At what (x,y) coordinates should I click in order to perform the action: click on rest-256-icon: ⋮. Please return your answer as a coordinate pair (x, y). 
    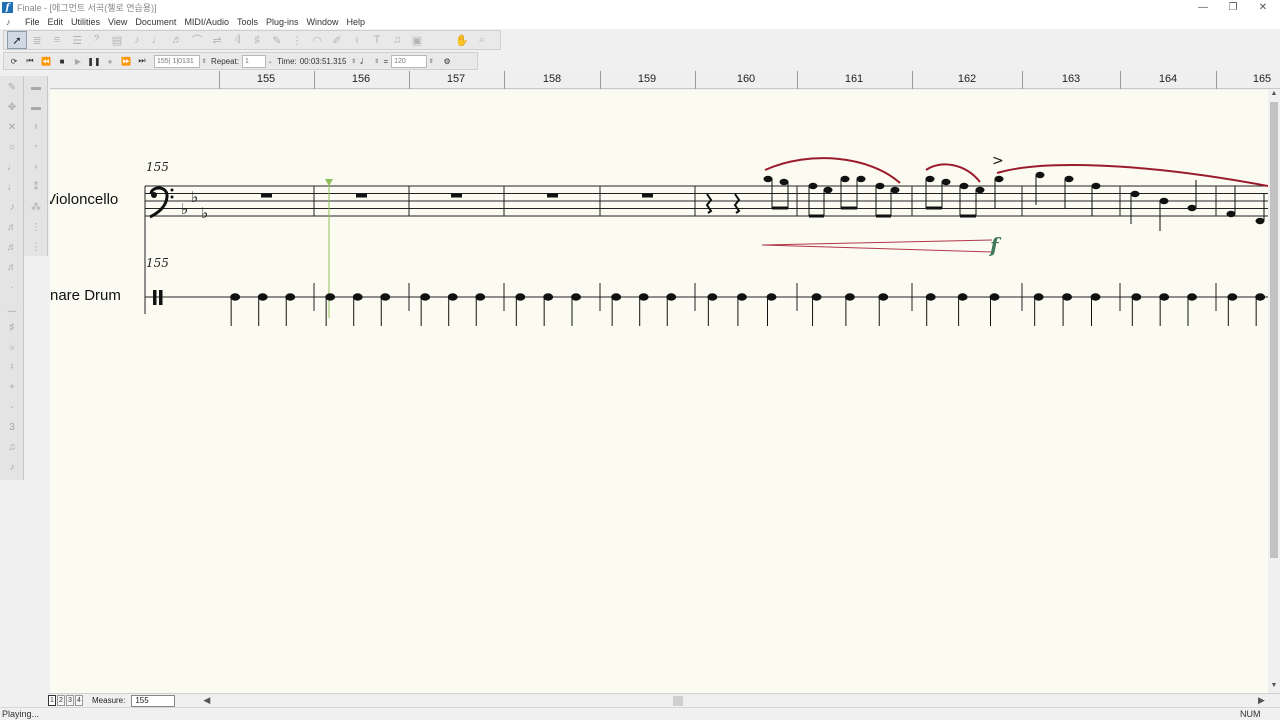
    Looking at the image, I should click on (36, 247).